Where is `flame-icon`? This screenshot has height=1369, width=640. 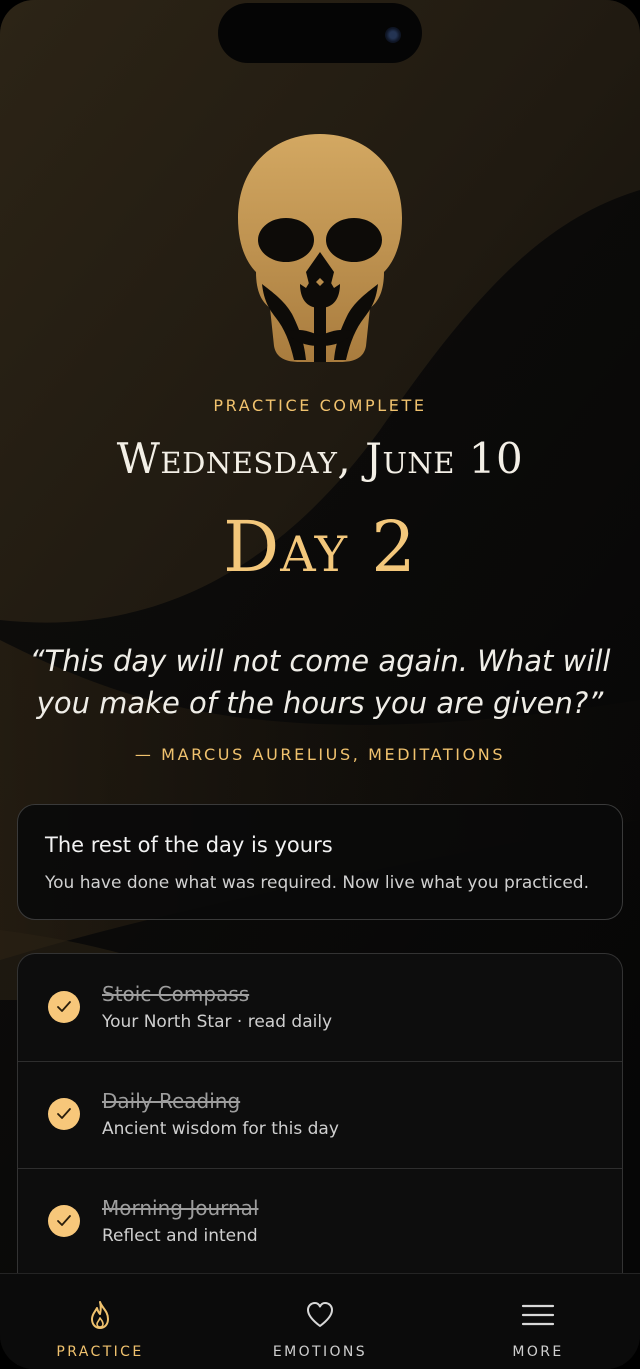 flame-icon is located at coordinates (100, 1315).